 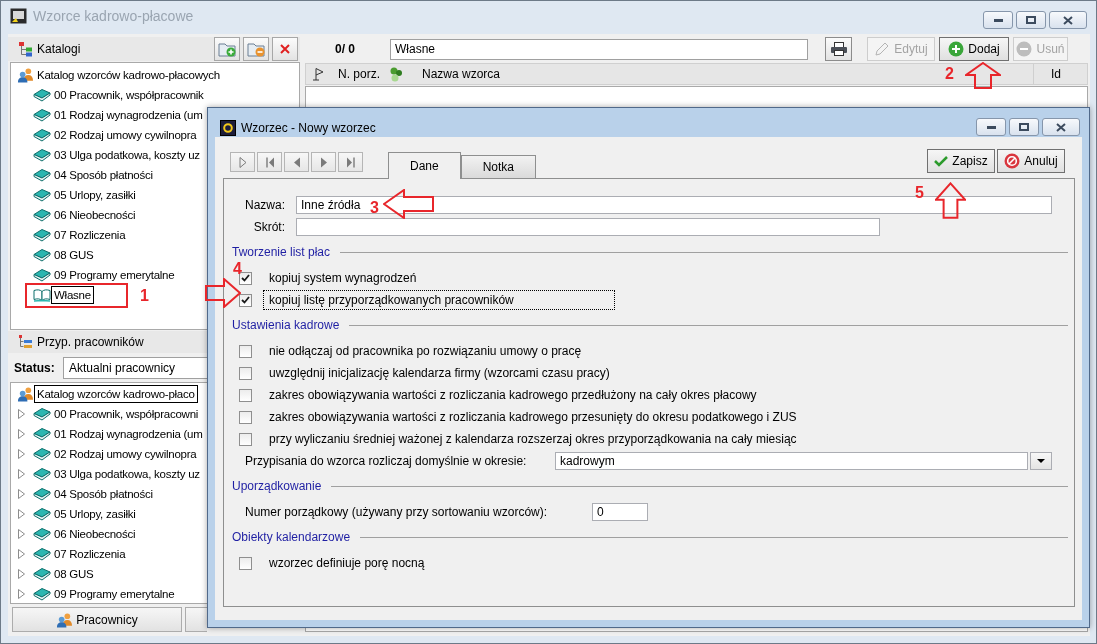 What do you see at coordinates (269, 162) in the screenshot?
I see `first-record-button` at bounding box center [269, 162].